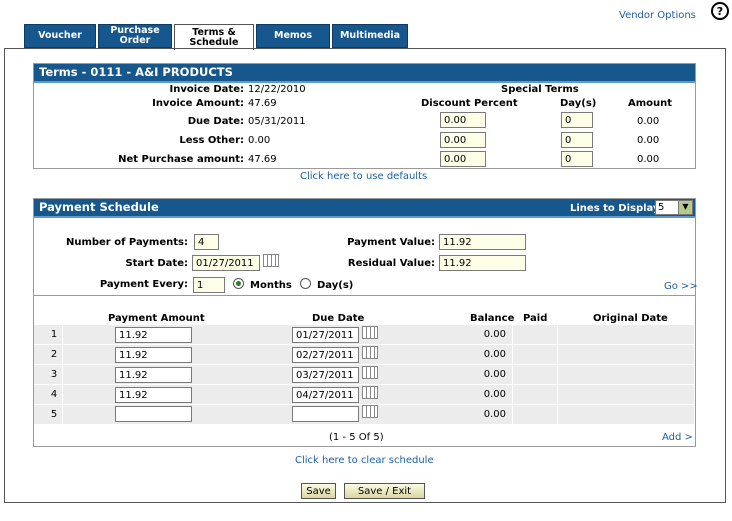  I want to click on due-date-label: Due Date:, so click(215, 121).